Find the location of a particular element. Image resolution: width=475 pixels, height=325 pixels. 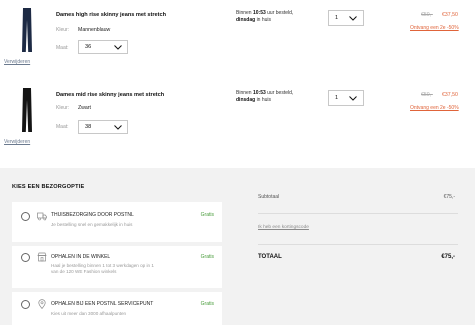

location-pin-icon is located at coordinates (42, 304).